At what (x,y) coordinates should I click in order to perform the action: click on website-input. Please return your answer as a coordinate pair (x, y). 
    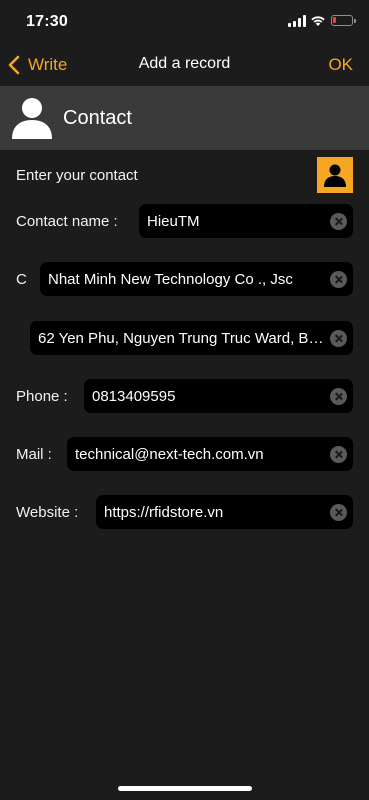
    Looking at the image, I should click on (213, 512).